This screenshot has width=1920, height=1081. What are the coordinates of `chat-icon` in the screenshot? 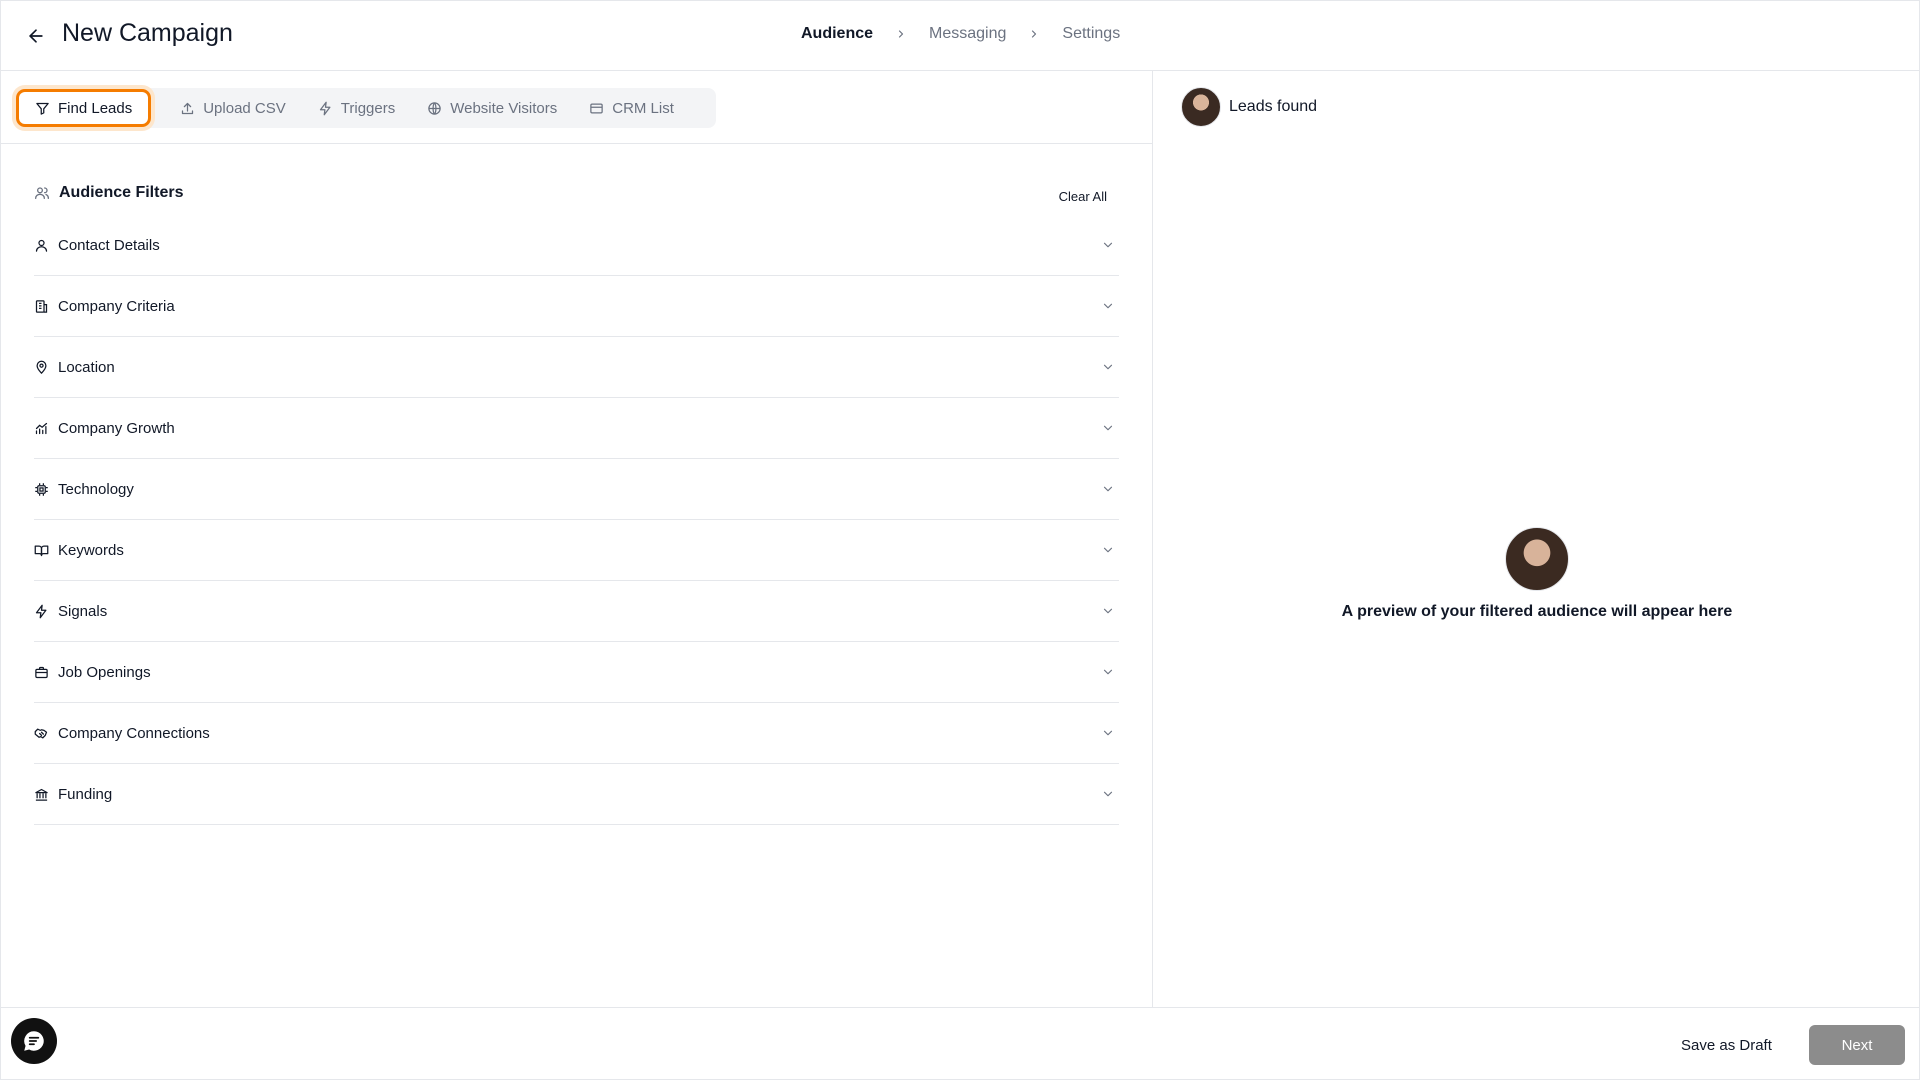 It's located at (34, 1041).